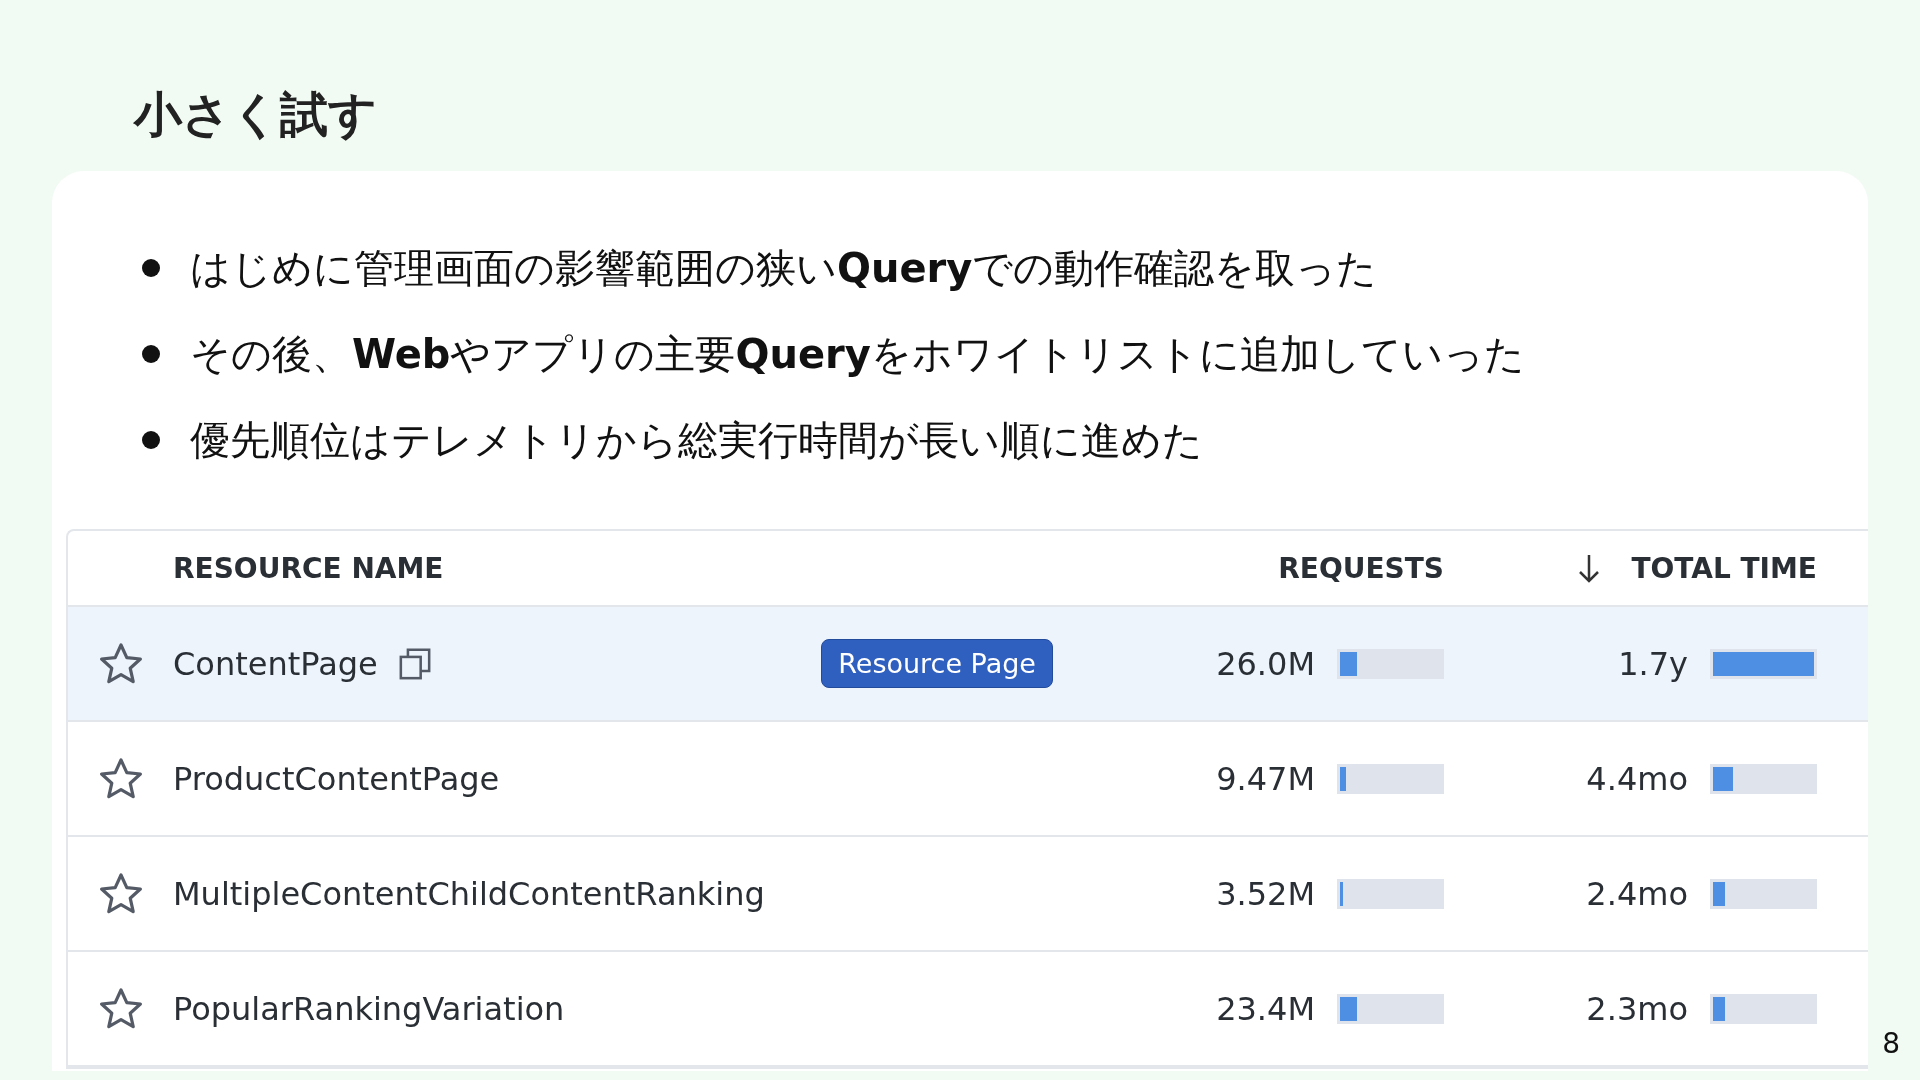 This screenshot has height=1080, width=1920. Describe the element at coordinates (255, 114) in the screenshot. I see `slide-title: 小さく試す` at that location.